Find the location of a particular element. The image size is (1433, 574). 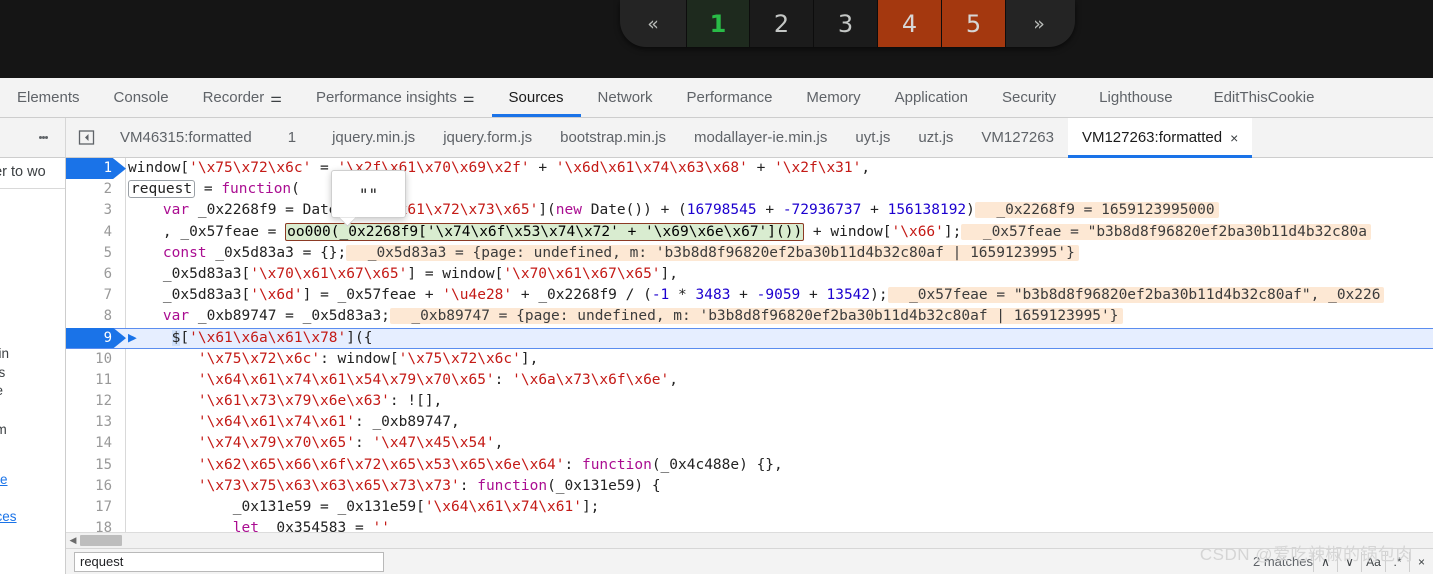

tab-security: Security is located at coordinates (1029, 97).